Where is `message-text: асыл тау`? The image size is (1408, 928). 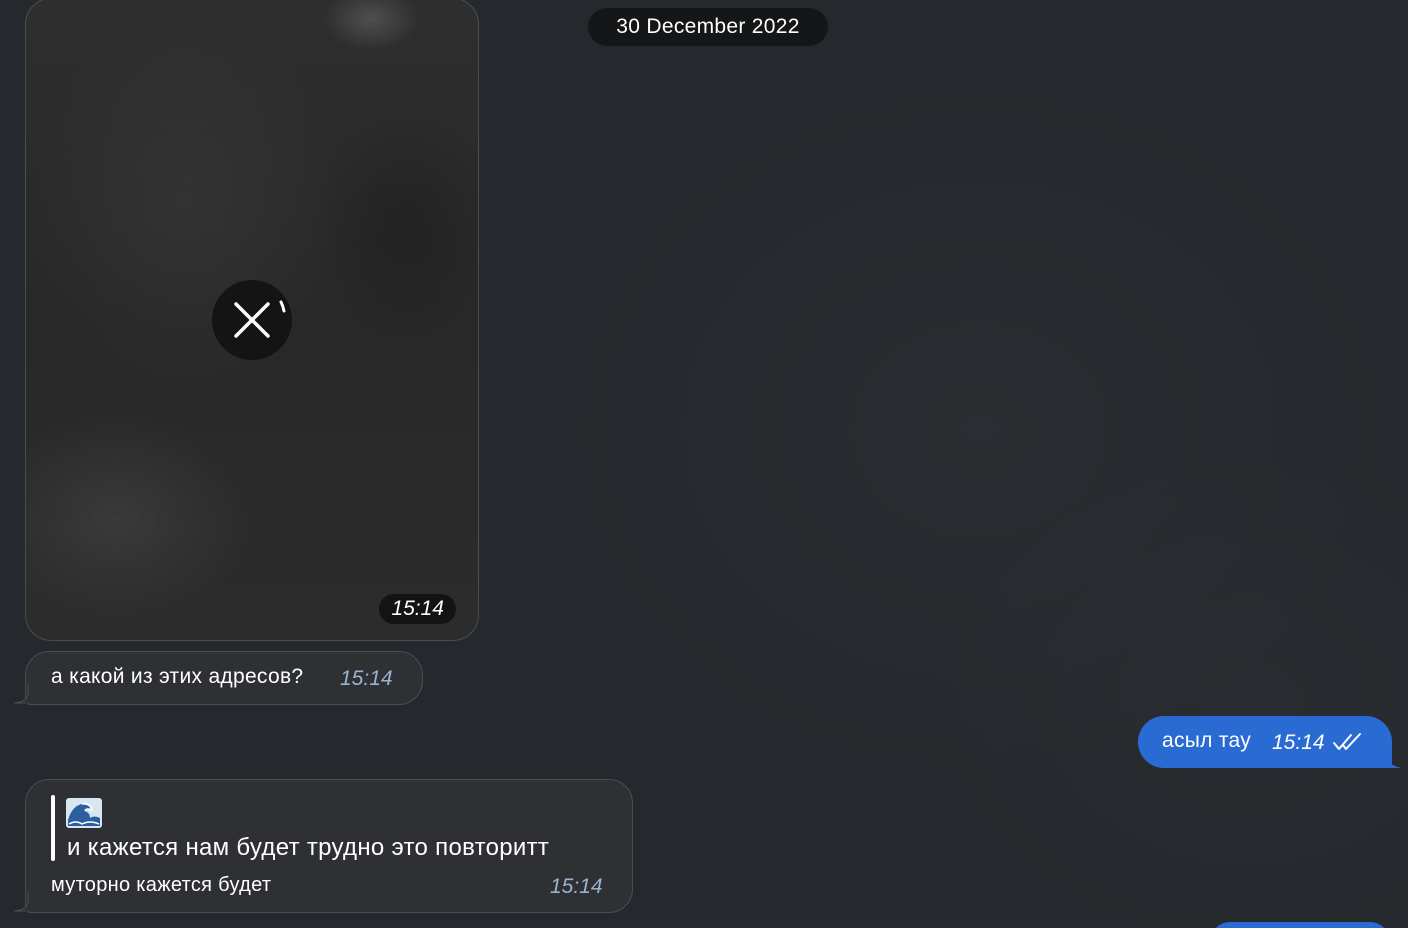
message-text: асыл тау is located at coordinates (1207, 740).